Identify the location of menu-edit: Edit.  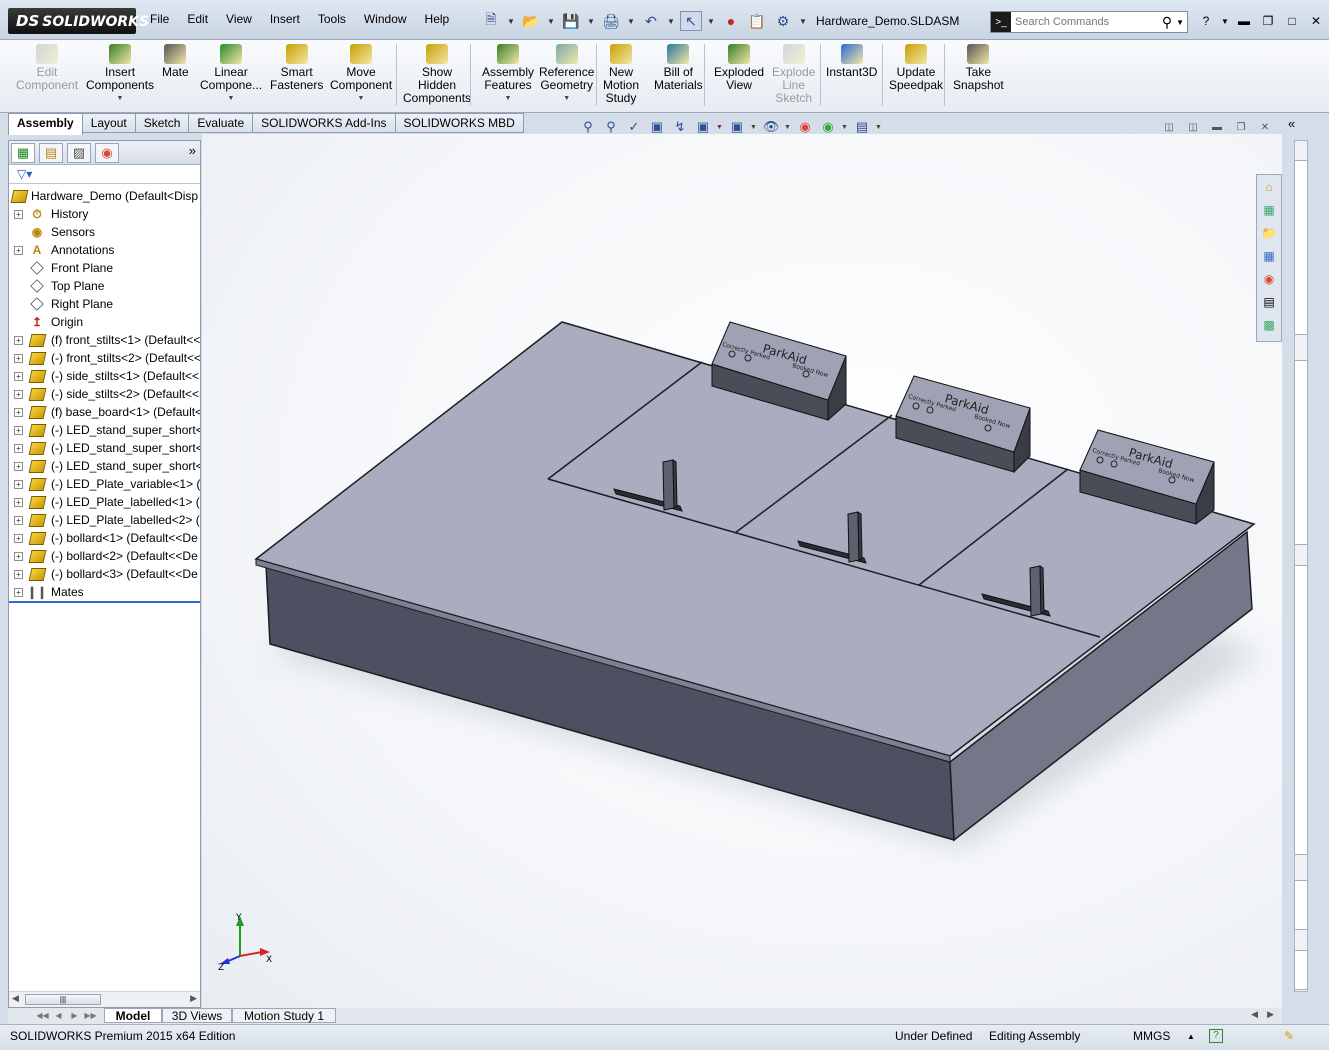
(197, 19).